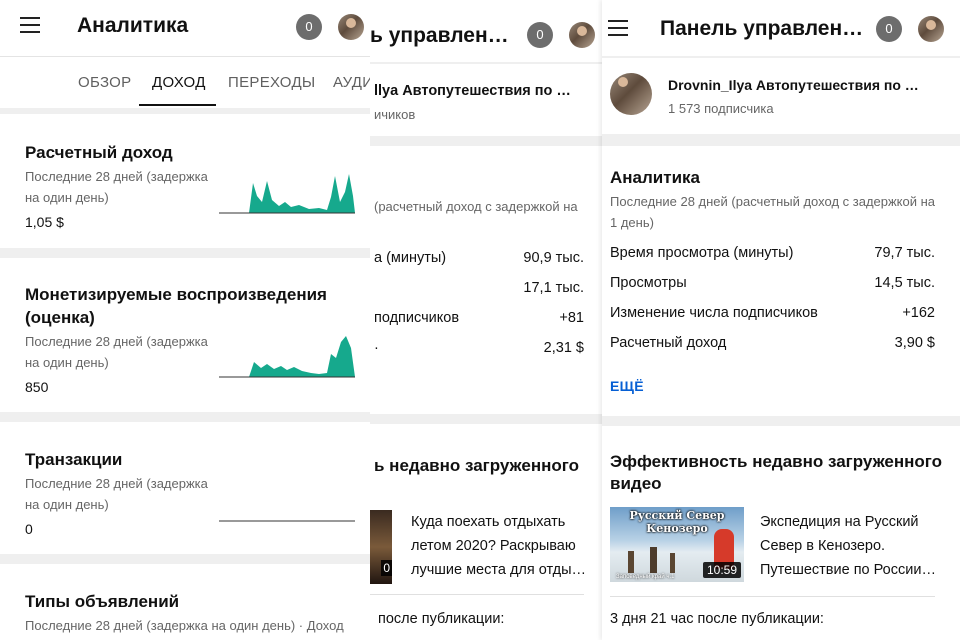 This screenshot has height=640, width=960. What do you see at coordinates (376, 348) in the screenshot?
I see `metric-label: ·` at bounding box center [376, 348].